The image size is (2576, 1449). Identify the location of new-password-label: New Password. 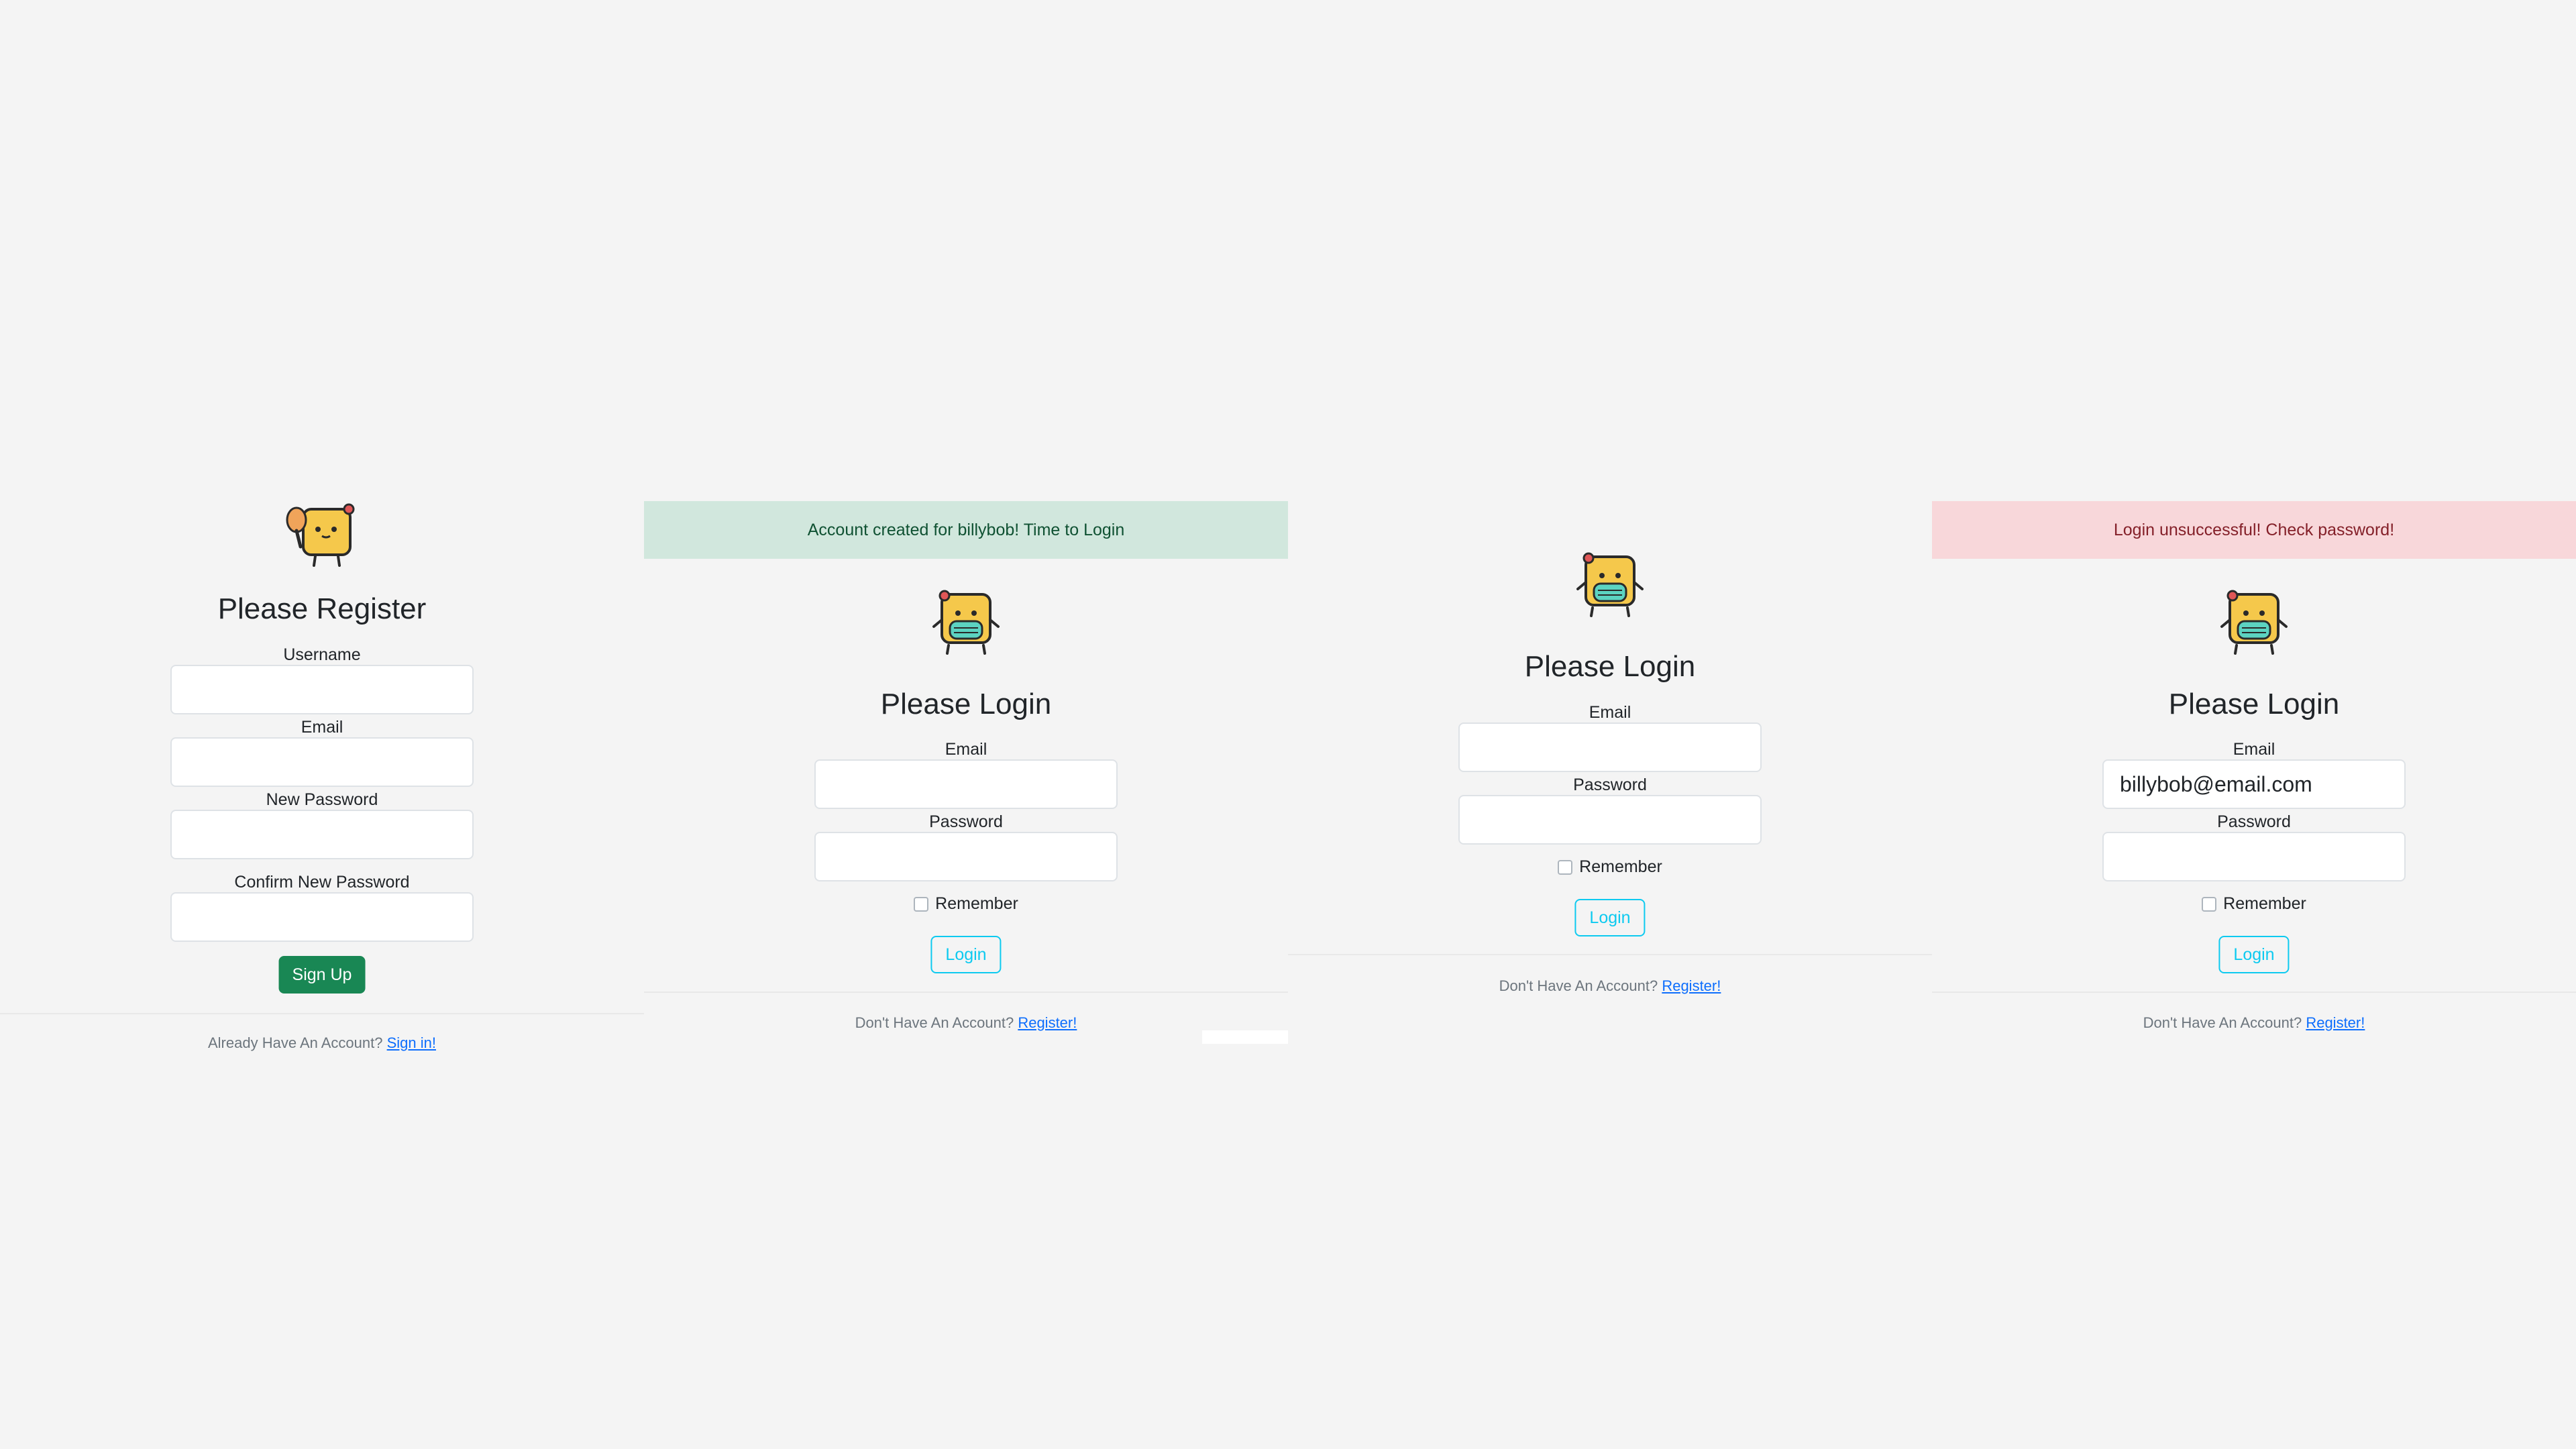
(322, 799).